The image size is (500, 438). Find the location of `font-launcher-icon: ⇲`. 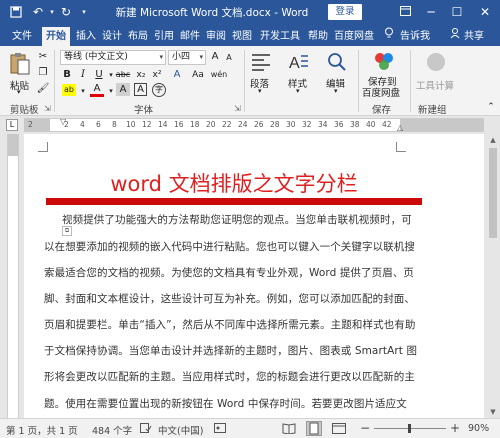

font-launcher-icon: ⇲ is located at coordinates (237, 108).